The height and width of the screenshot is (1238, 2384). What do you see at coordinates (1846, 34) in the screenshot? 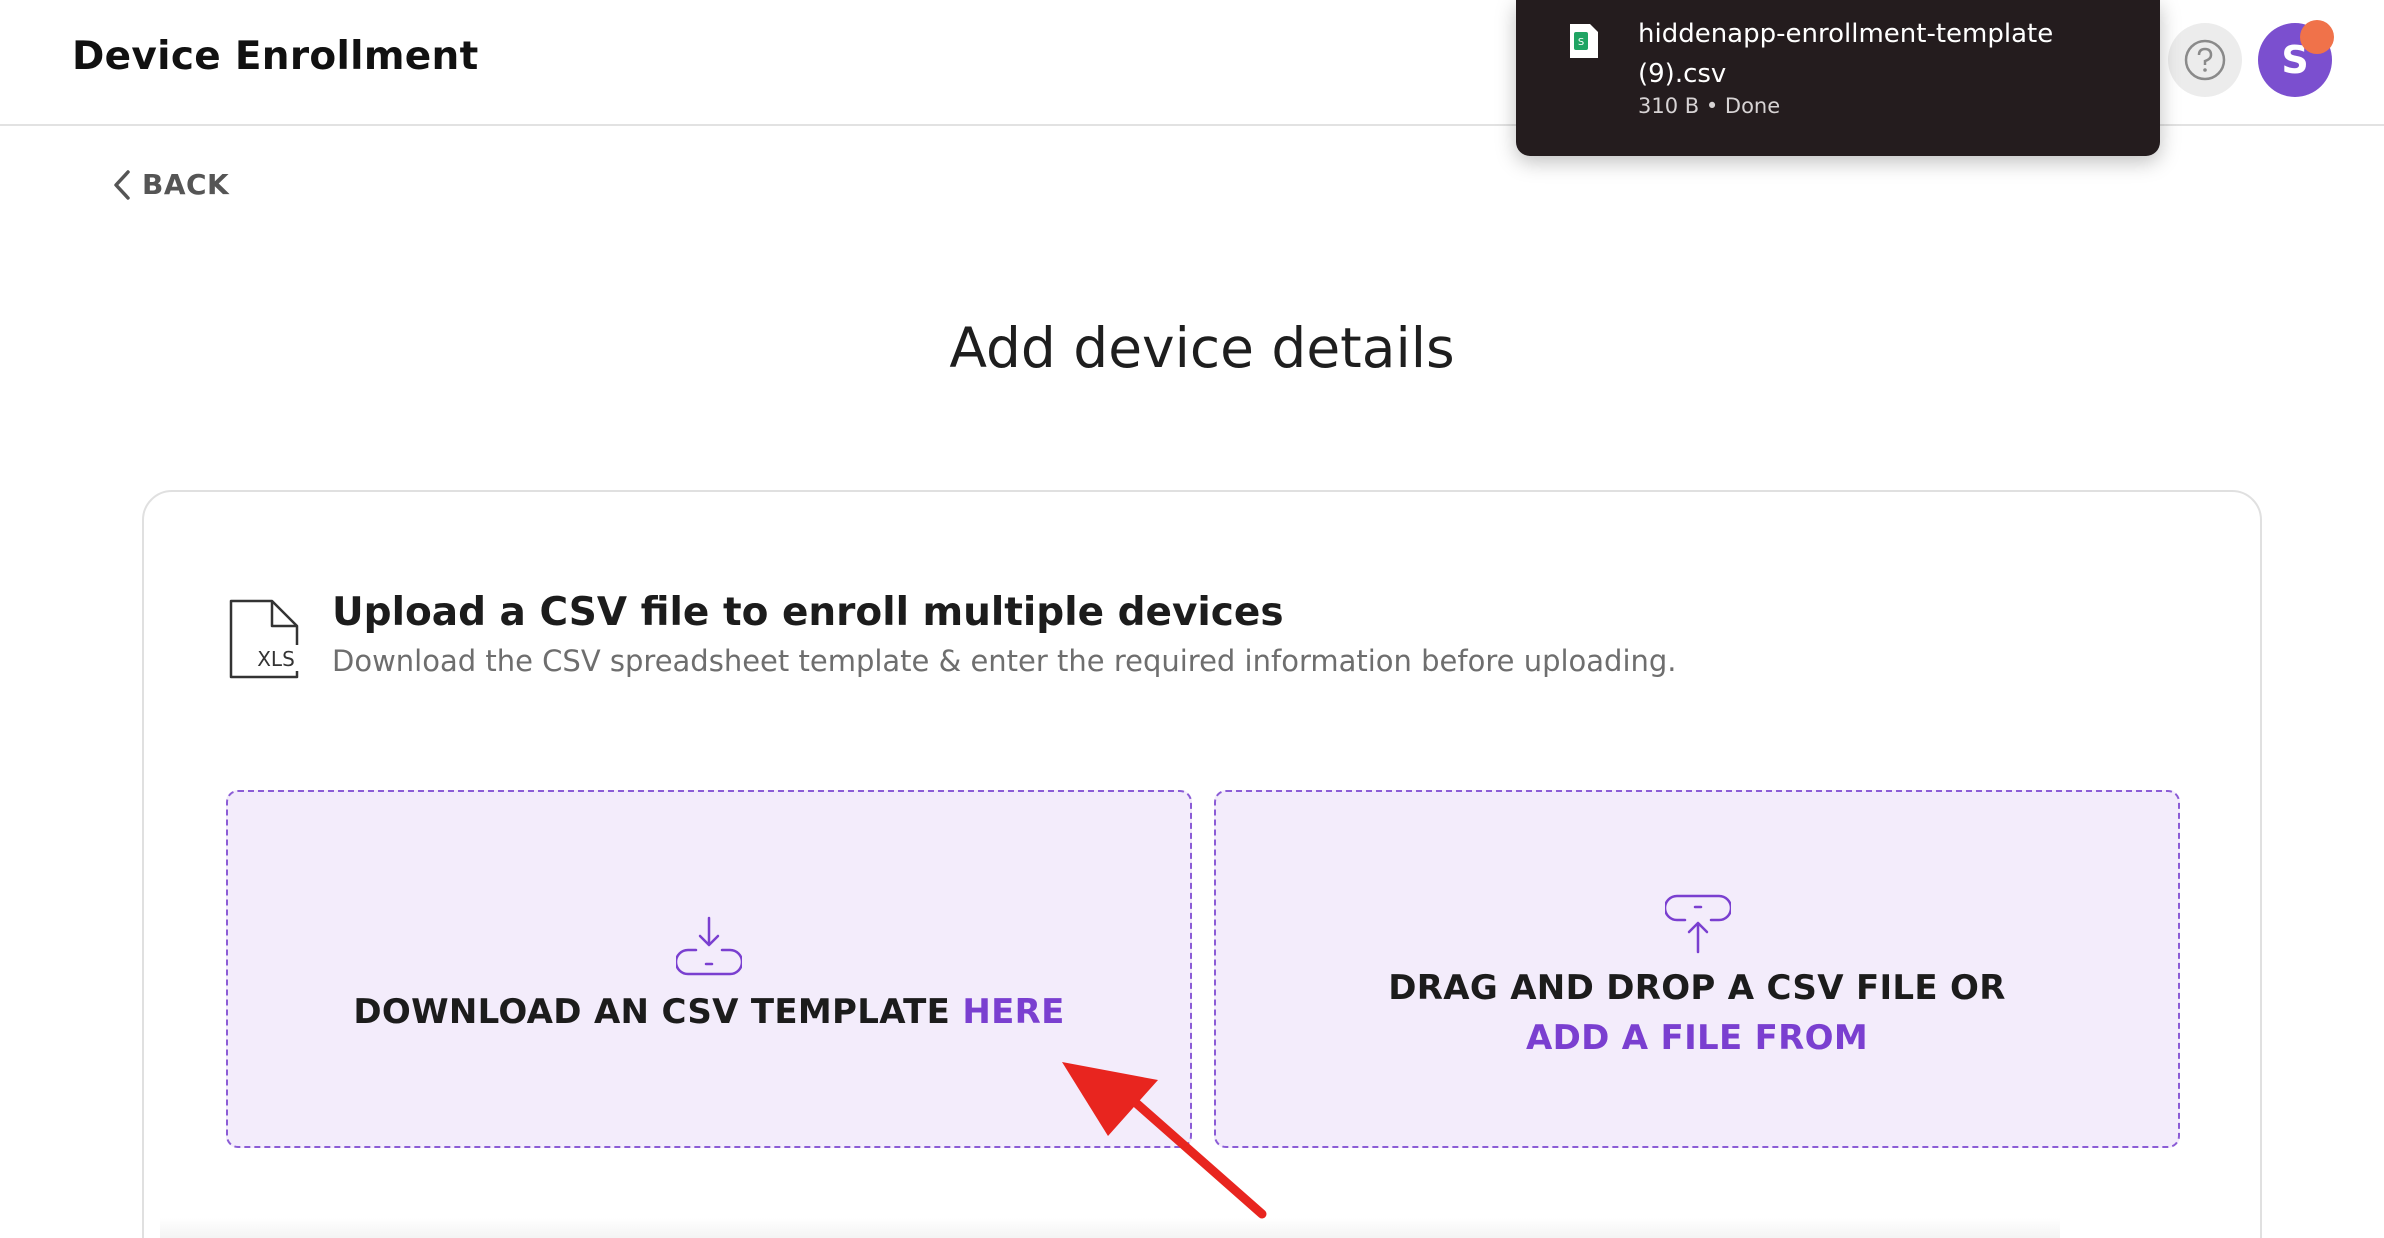
I see `downloaded-file-name-line1: hiddenapp-enrollment-template` at bounding box center [1846, 34].